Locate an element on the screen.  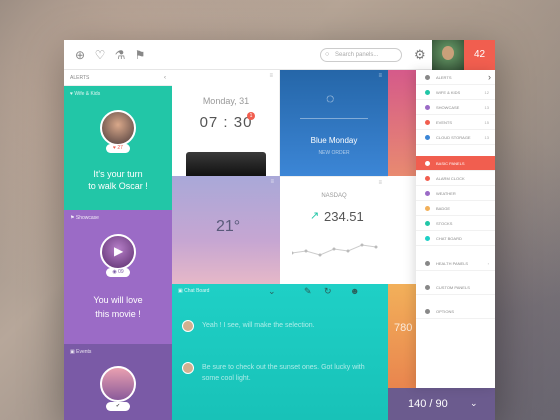
user-avatar is located at coordinates (448, 55).